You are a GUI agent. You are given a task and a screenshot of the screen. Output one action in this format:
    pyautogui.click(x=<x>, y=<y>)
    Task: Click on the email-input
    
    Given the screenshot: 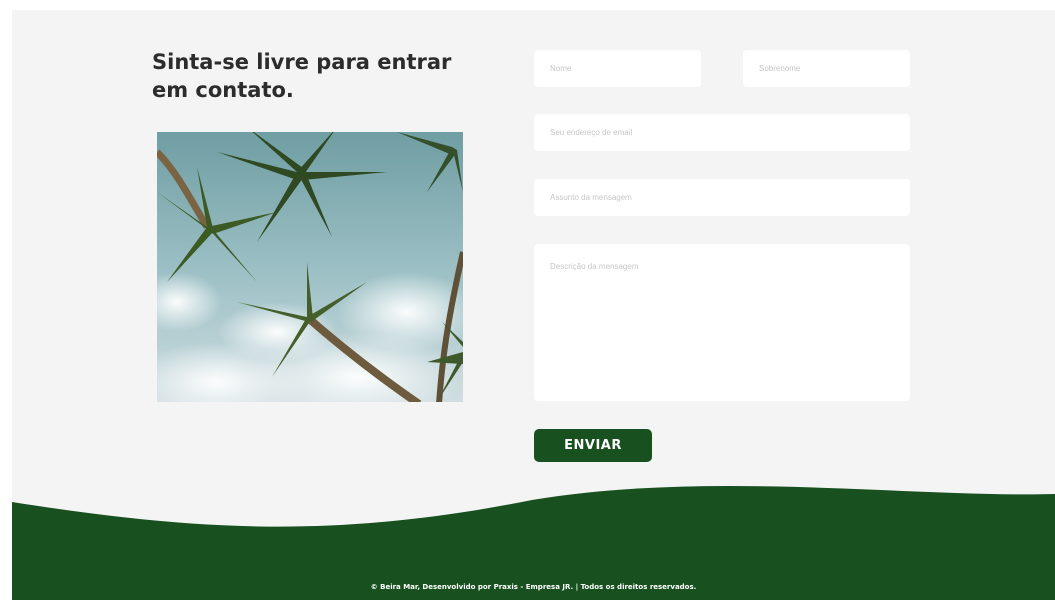 What is the action you would take?
    pyautogui.click(x=722, y=132)
    